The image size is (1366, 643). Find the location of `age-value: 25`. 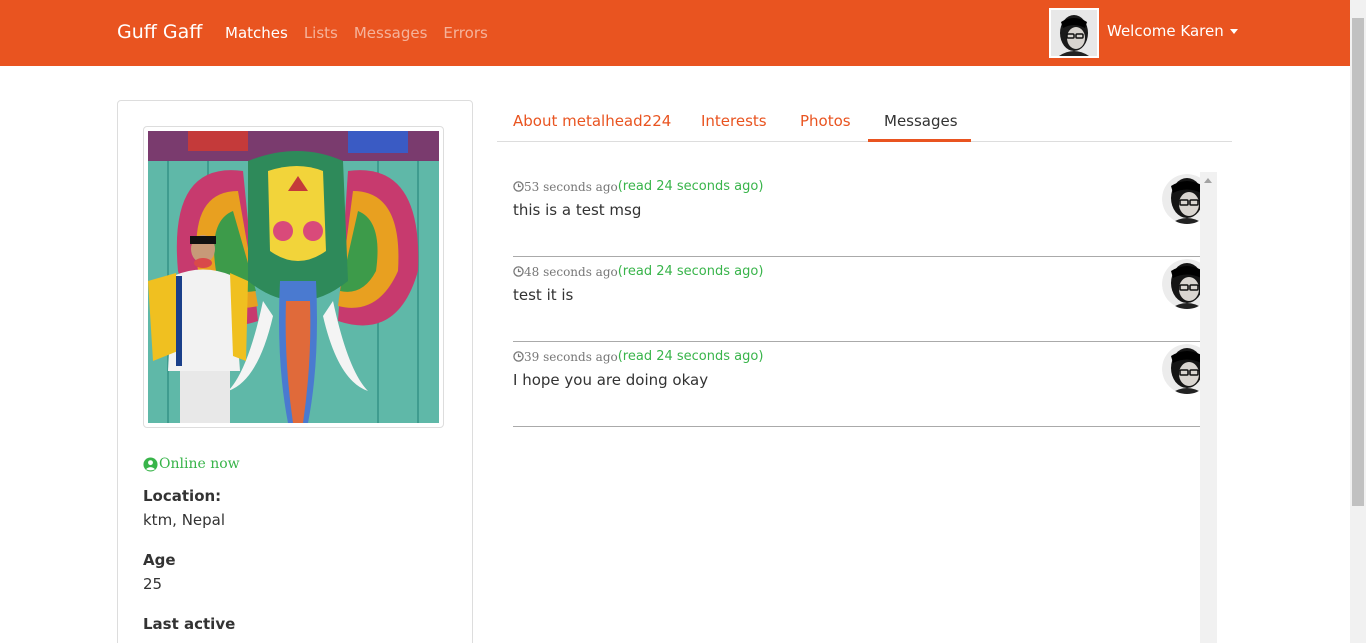

age-value: 25 is located at coordinates (153, 584).